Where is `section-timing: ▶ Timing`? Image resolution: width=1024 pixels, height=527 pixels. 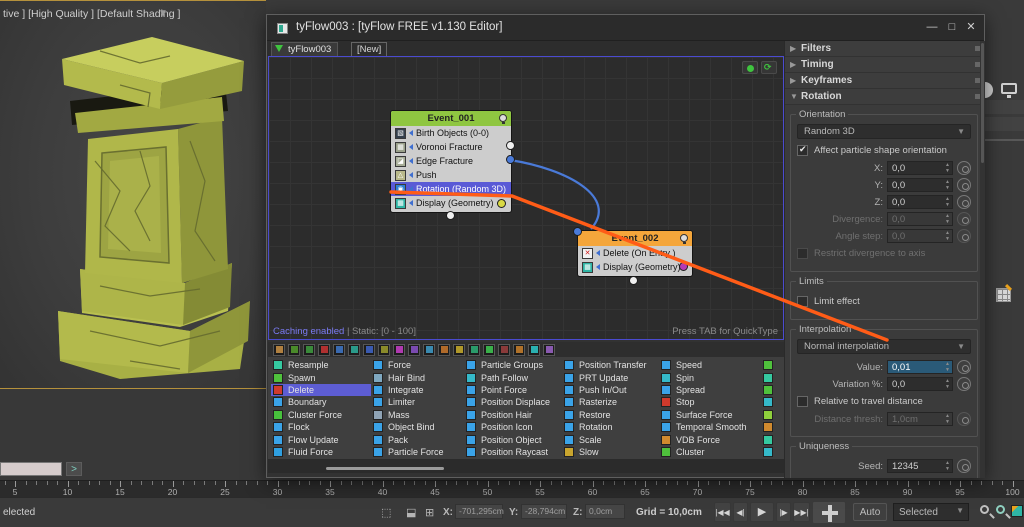
section-timing: ▶ Timing is located at coordinates (885, 65).